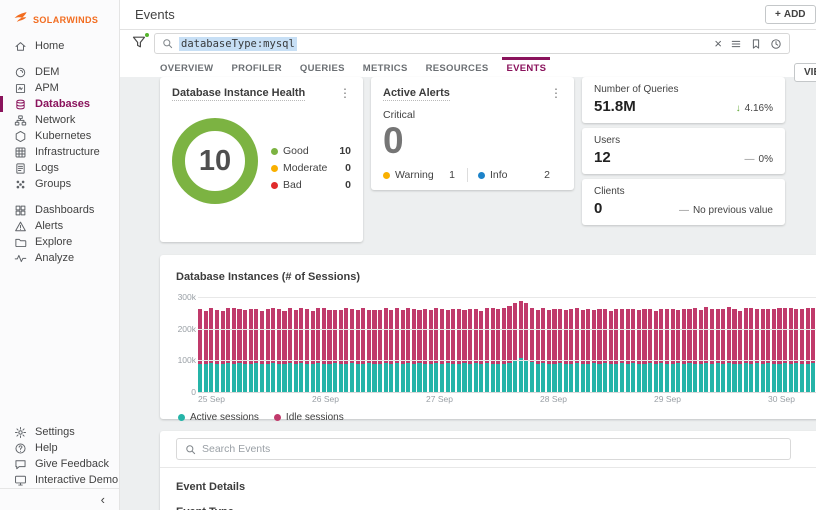 This screenshot has width=816, height=510. What do you see at coordinates (20, 152) in the screenshot?
I see `infrastructure-icon` at bounding box center [20, 152].